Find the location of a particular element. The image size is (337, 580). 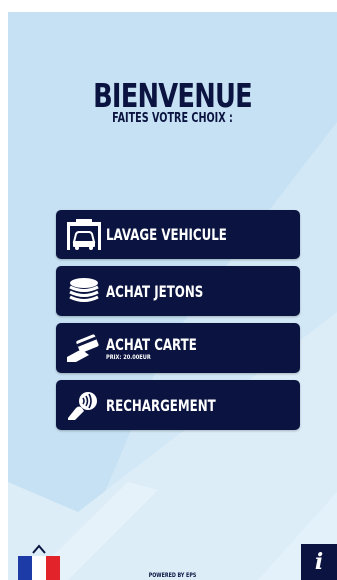

page-subtitle: FAITES VOTRE CHOIX : is located at coordinates (172, 118).